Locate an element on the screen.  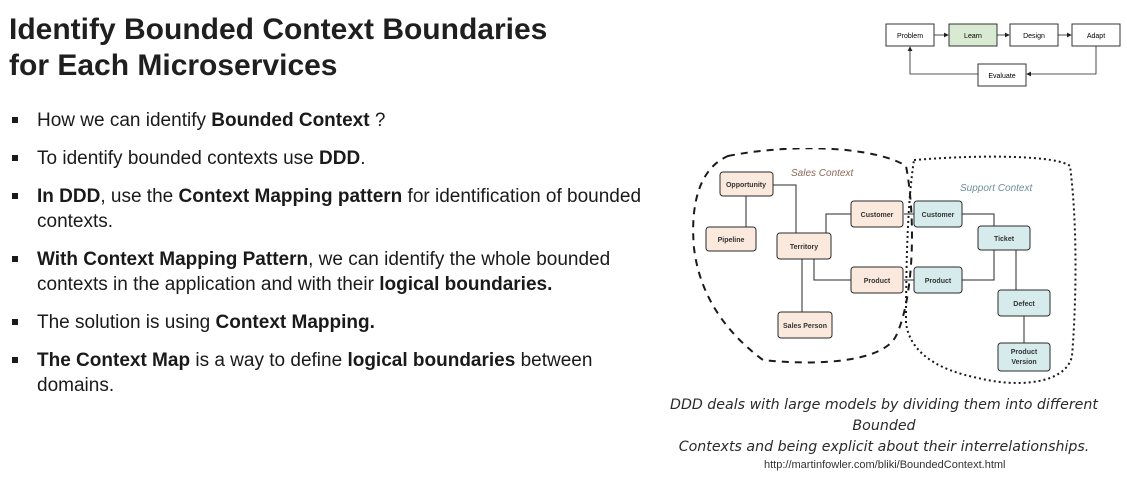
flow-step-design: Design is located at coordinates (1034, 35).